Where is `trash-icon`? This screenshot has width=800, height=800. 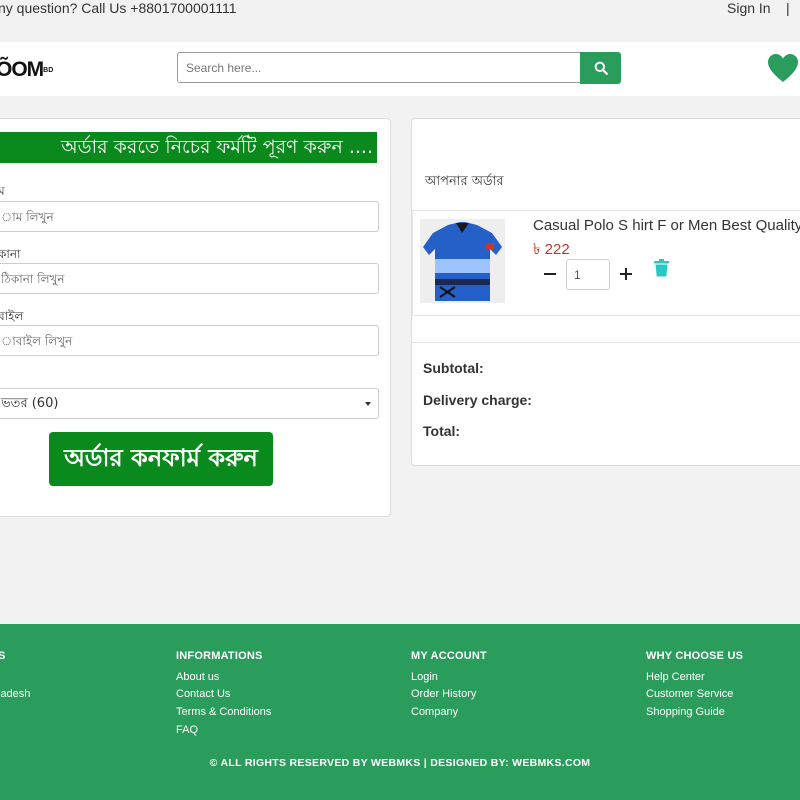
trash-icon is located at coordinates (661, 268).